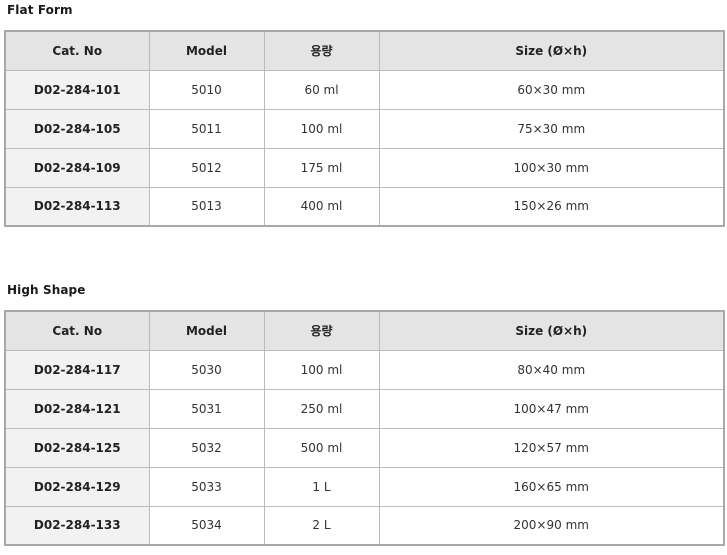 The image size is (727, 555). What do you see at coordinates (321, 167) in the screenshot?
I see `capacity-cell: 175 ml` at bounding box center [321, 167].